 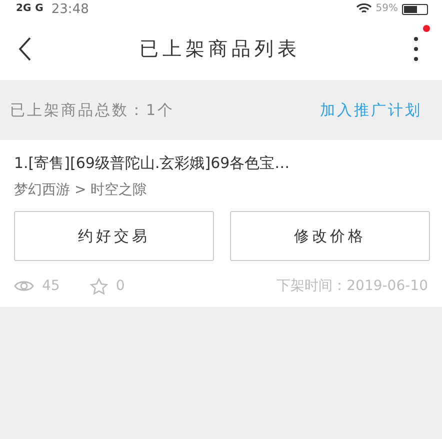 I want to click on battery-percent: 59%, so click(x=387, y=9).